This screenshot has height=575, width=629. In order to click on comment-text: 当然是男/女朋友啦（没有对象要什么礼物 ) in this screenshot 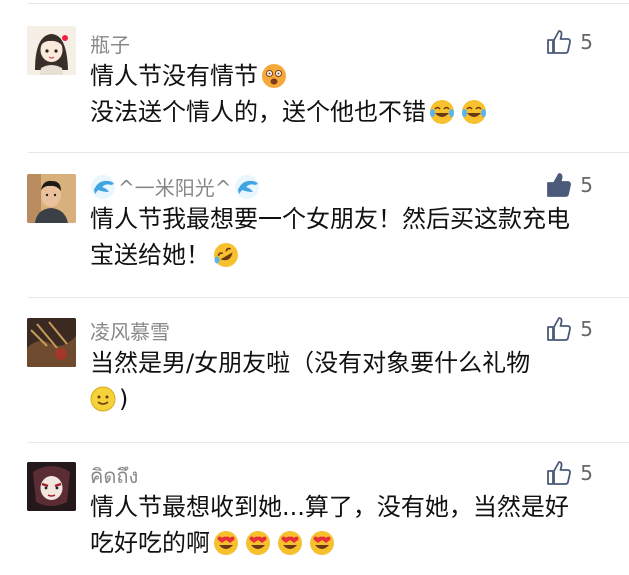, I will do `click(344, 381)`.